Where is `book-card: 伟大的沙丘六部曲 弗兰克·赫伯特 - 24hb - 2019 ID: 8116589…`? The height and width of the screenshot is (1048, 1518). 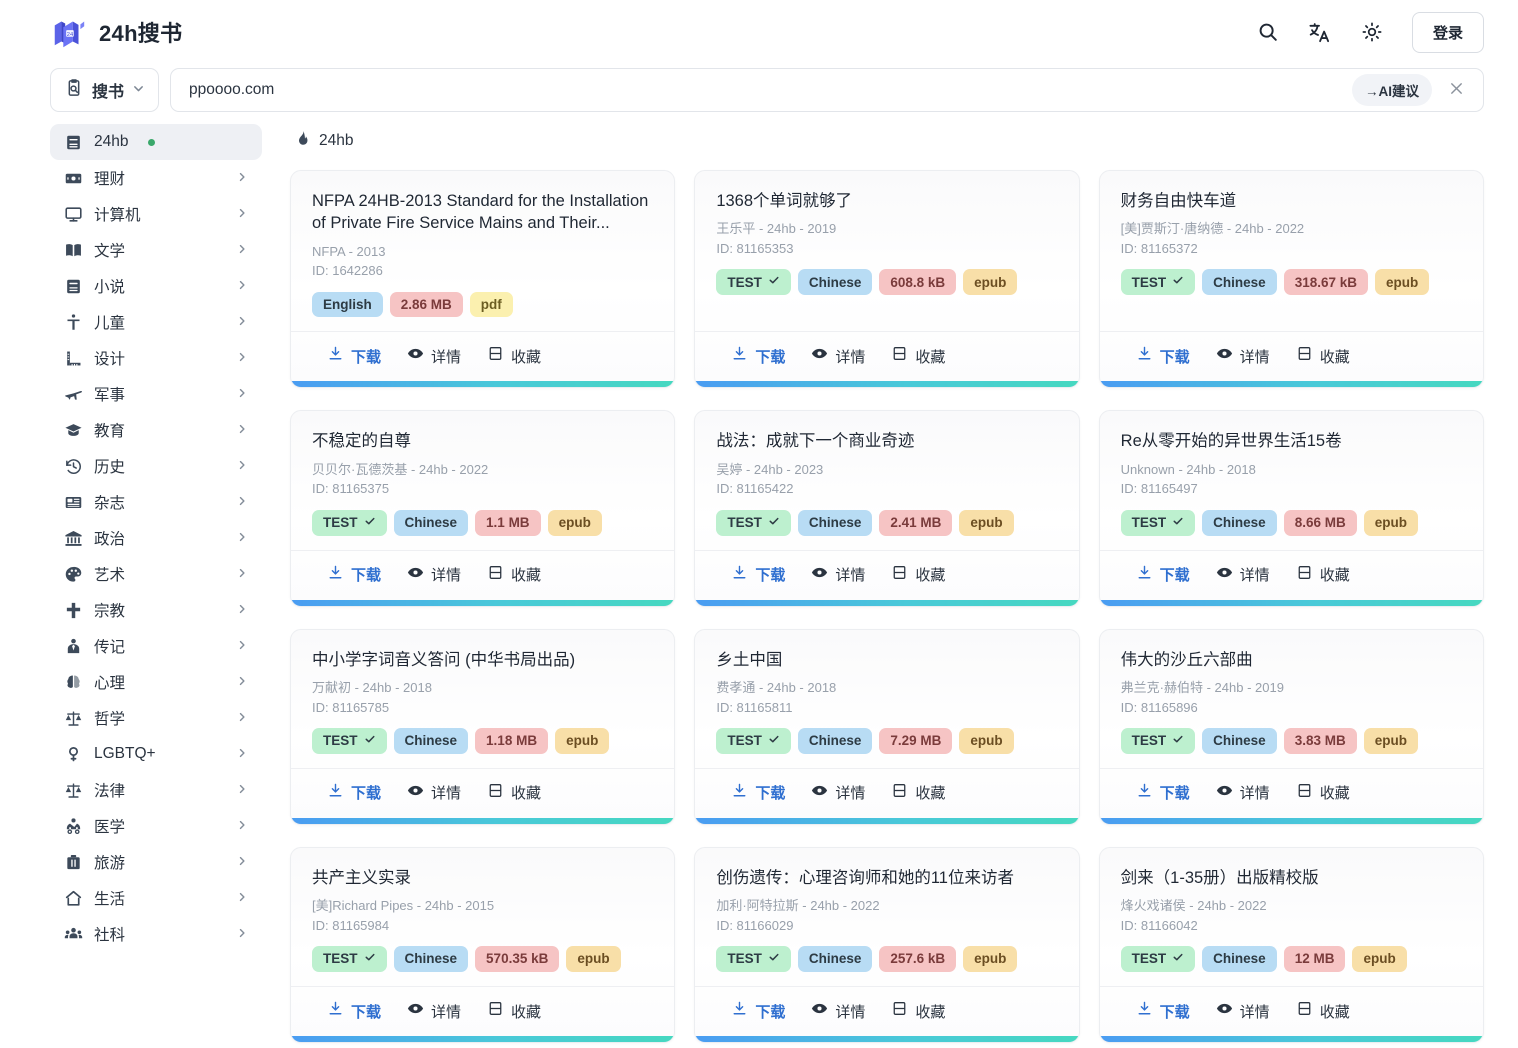 book-card: 伟大的沙丘六部曲 弗兰克·赫伯特 - 24hb - 2019 ID: 8116589… is located at coordinates (1291, 726).